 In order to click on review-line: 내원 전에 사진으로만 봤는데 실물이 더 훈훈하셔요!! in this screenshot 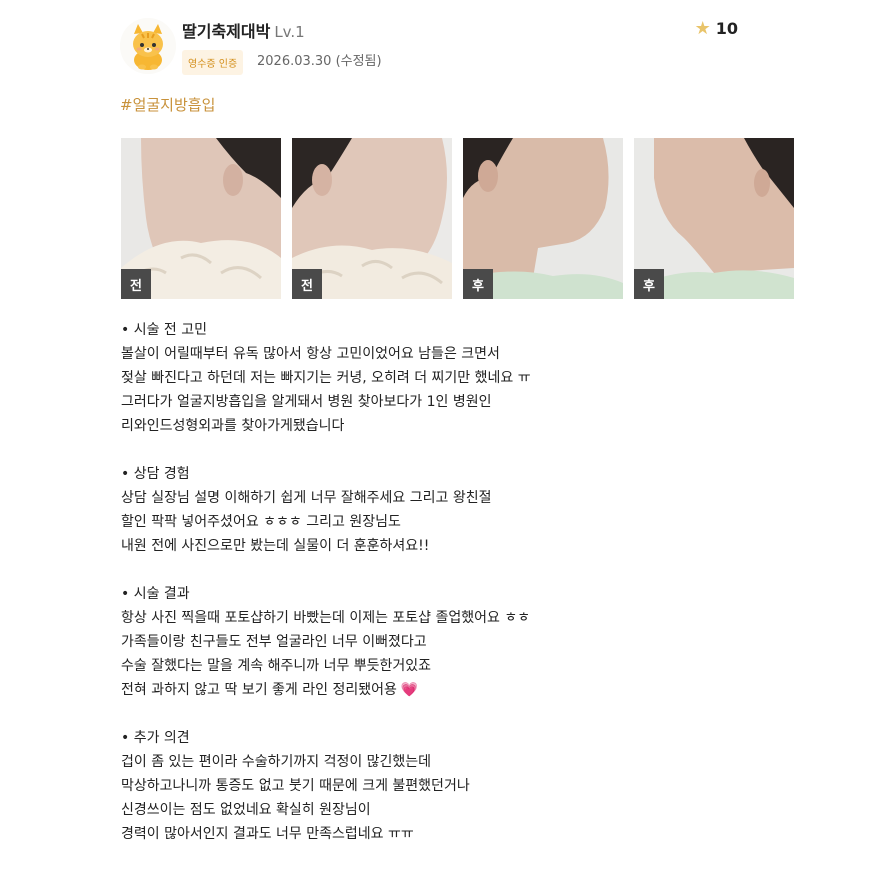, I will do `click(275, 546)`.